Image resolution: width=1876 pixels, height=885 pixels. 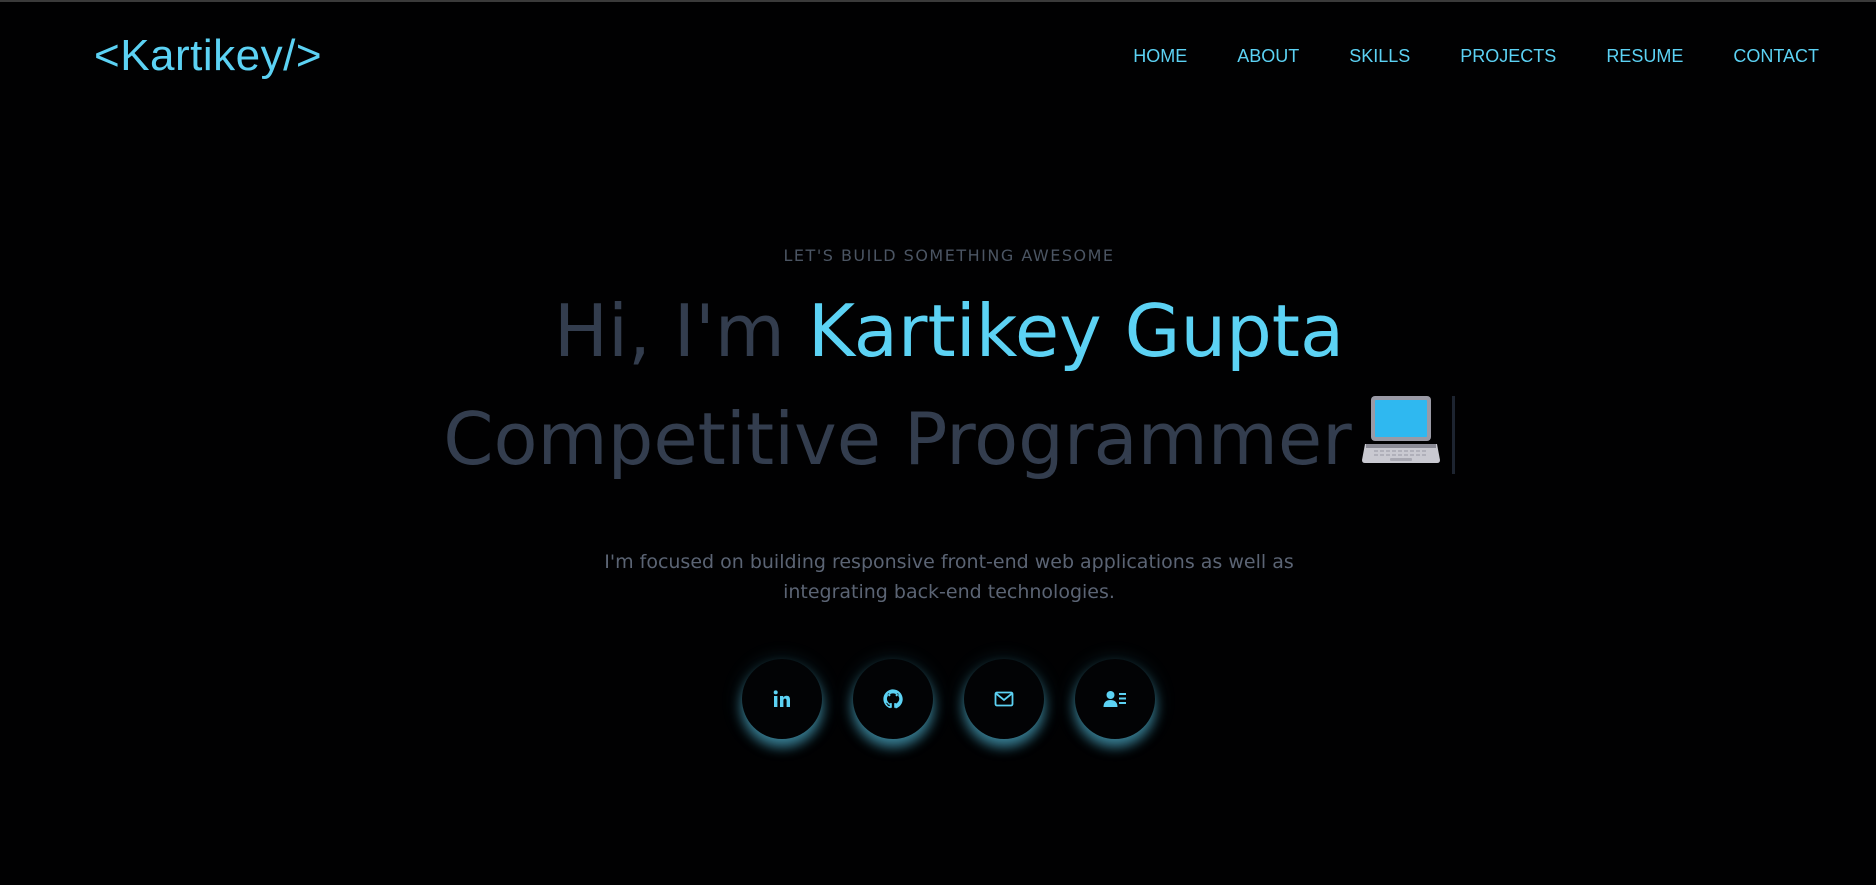 What do you see at coordinates (669, 331) in the screenshot?
I see `hero-greeting: Hi, I'm` at bounding box center [669, 331].